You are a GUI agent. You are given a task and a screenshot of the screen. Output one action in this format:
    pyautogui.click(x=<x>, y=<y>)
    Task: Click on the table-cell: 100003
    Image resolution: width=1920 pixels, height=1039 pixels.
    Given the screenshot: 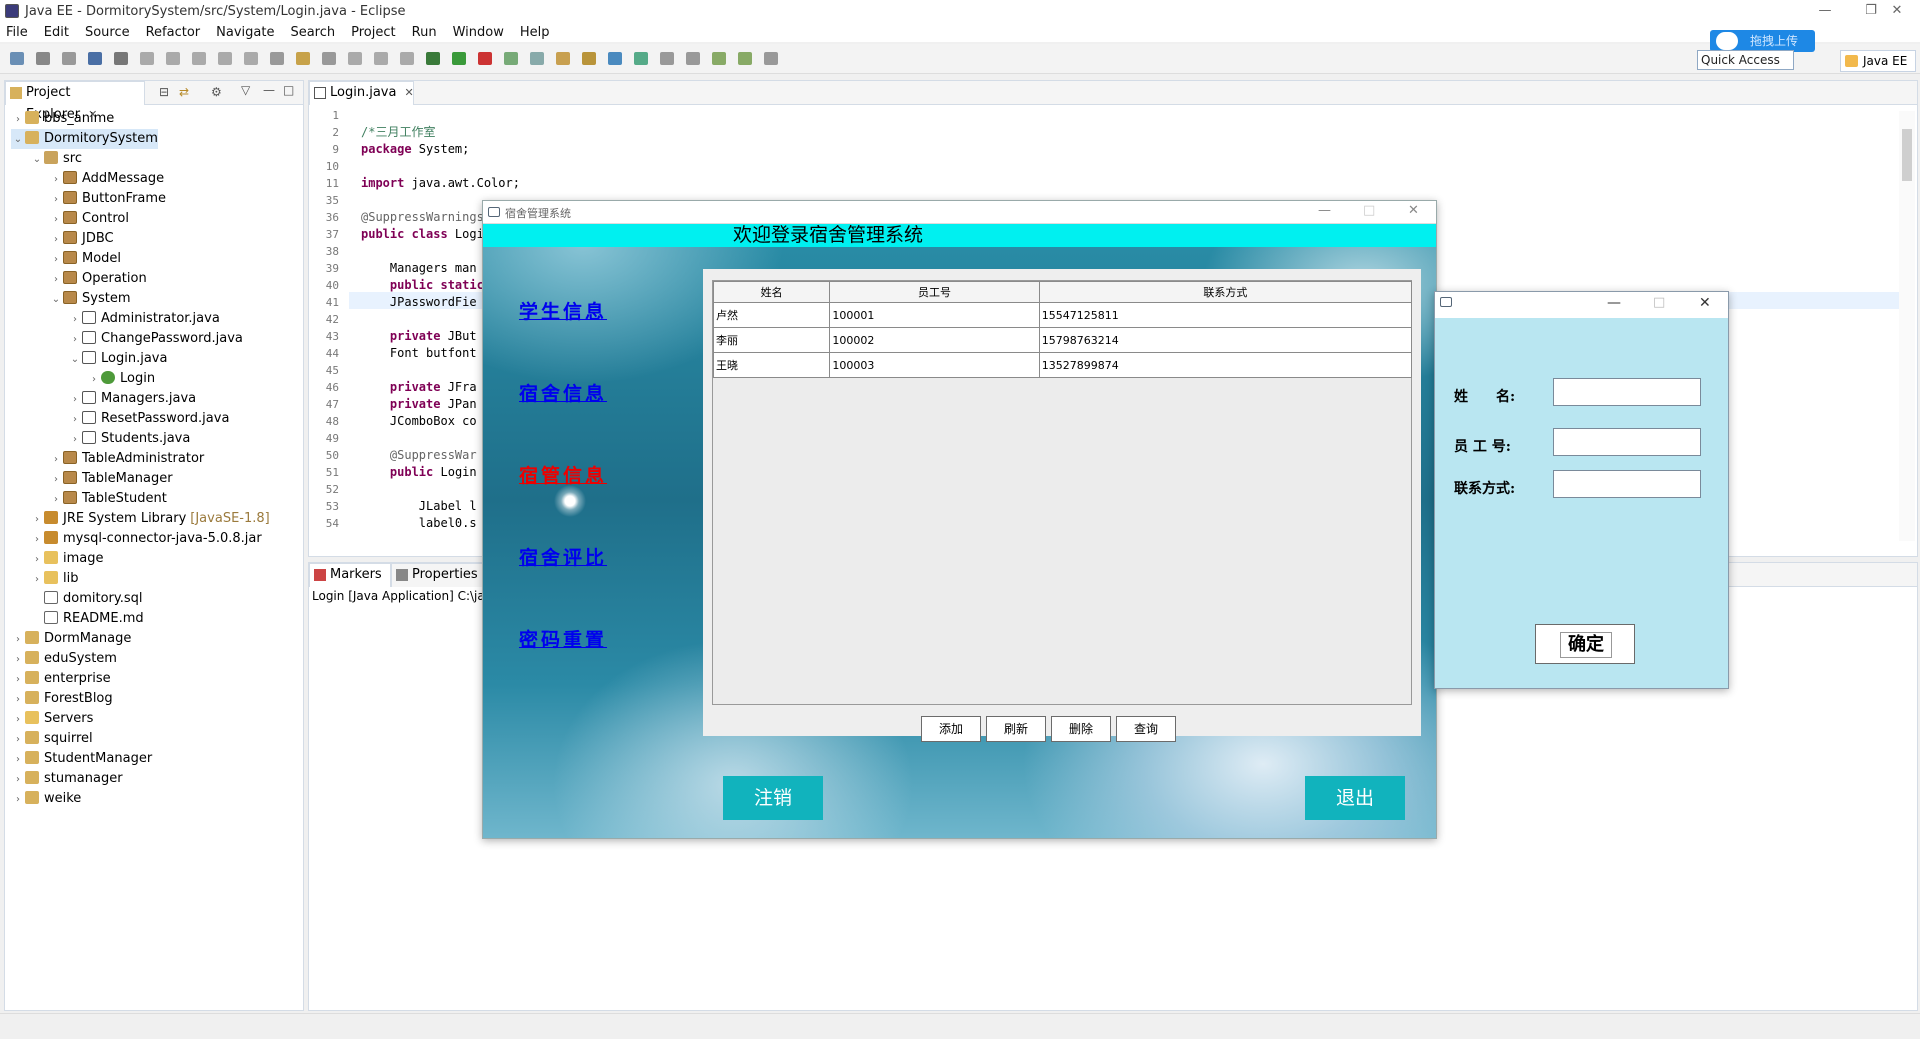 What is the action you would take?
    pyautogui.click(x=934, y=365)
    